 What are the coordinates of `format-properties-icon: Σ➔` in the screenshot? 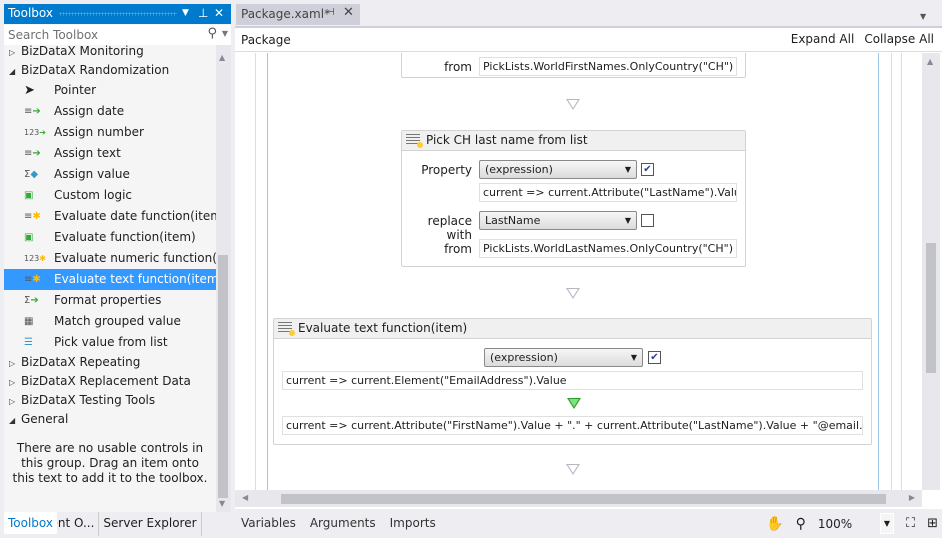 It's located at (31, 300).